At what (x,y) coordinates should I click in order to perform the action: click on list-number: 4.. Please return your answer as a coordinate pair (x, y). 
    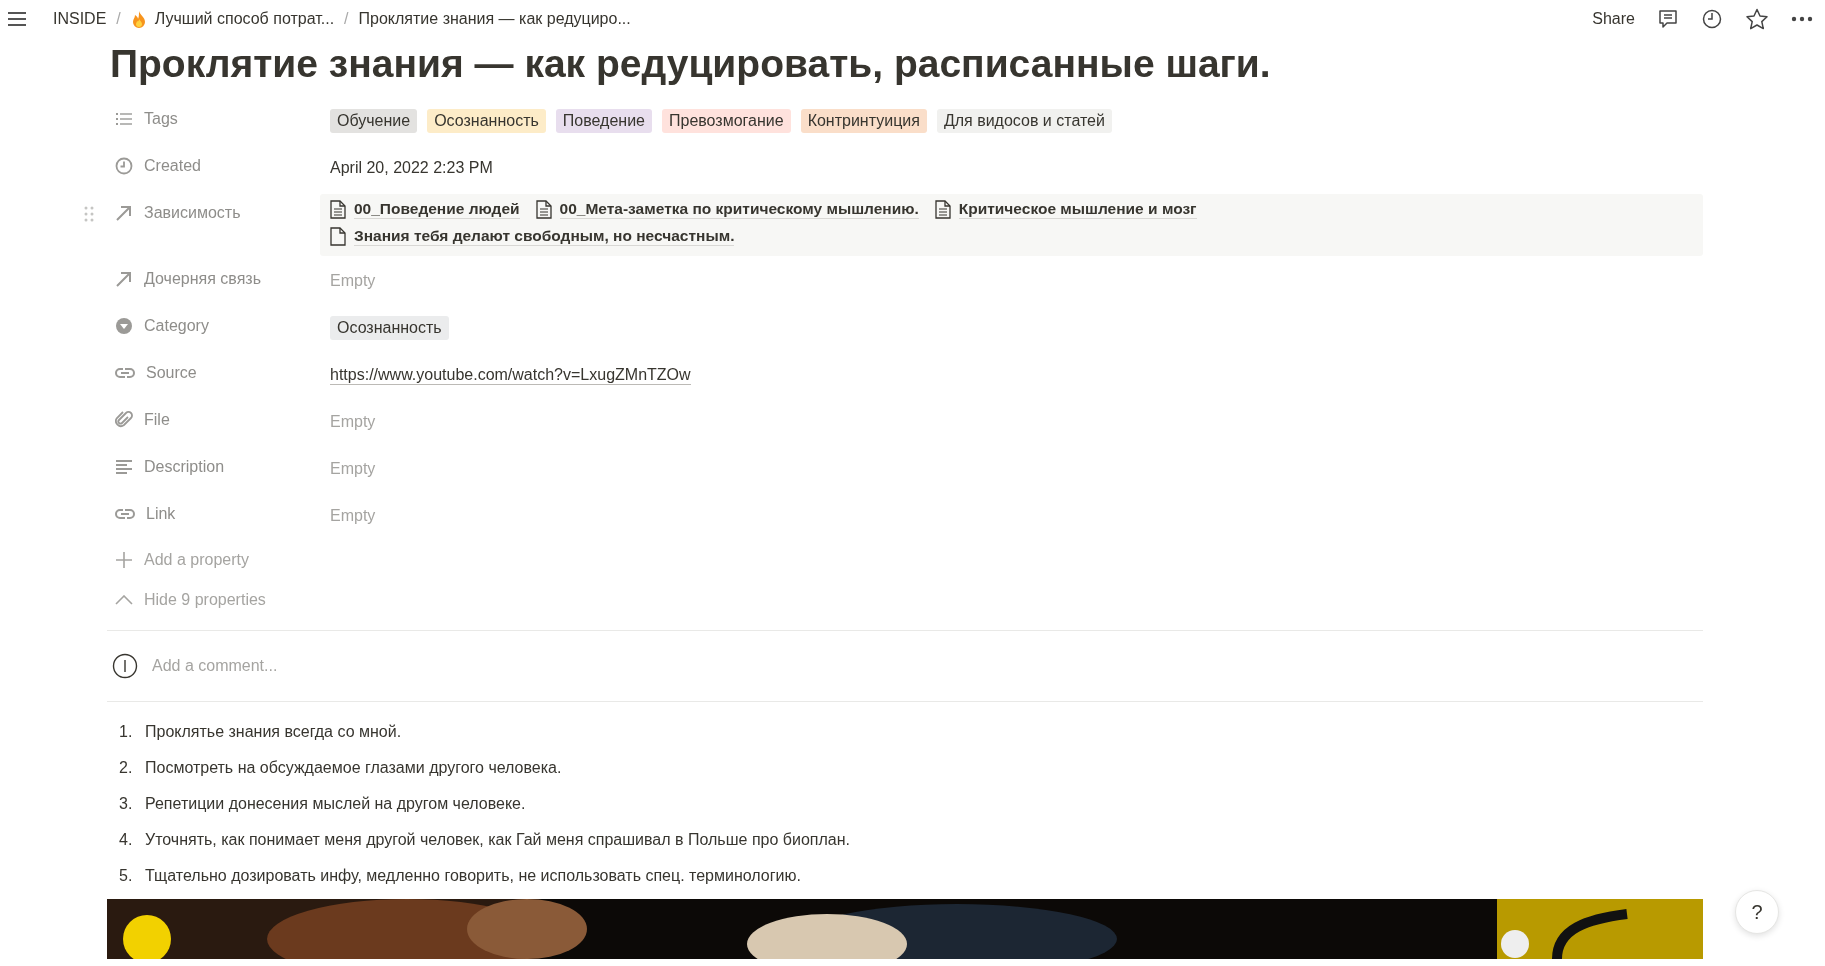
    Looking at the image, I should click on (126, 840).